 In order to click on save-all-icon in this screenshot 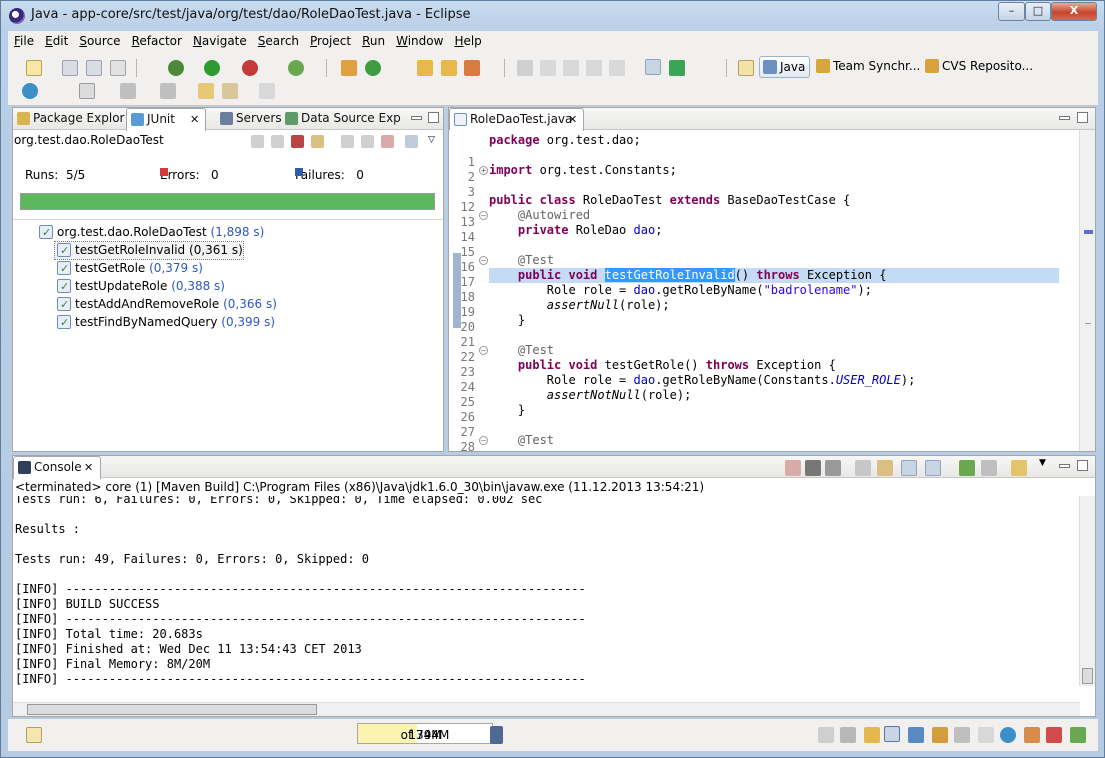, I will do `click(94, 68)`.